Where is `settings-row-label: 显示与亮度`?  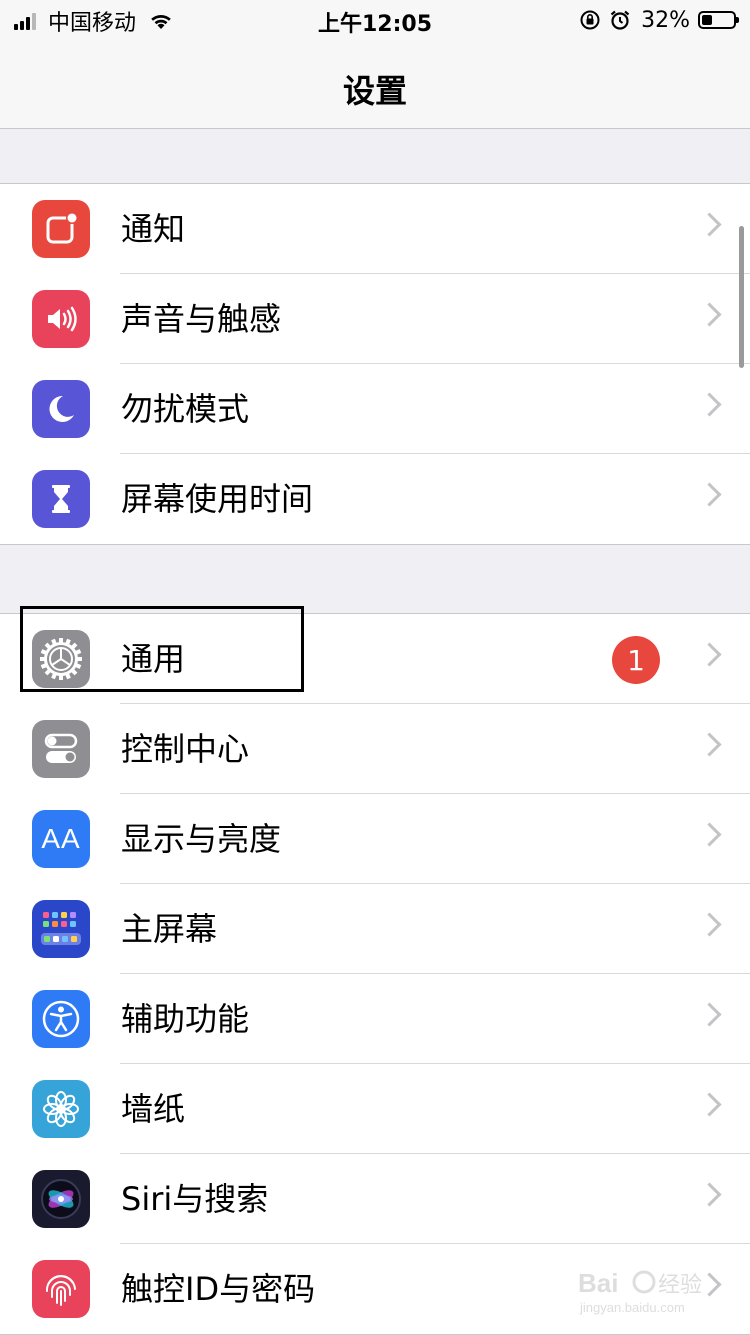
settings-row-label: 显示与亮度 is located at coordinates (201, 839).